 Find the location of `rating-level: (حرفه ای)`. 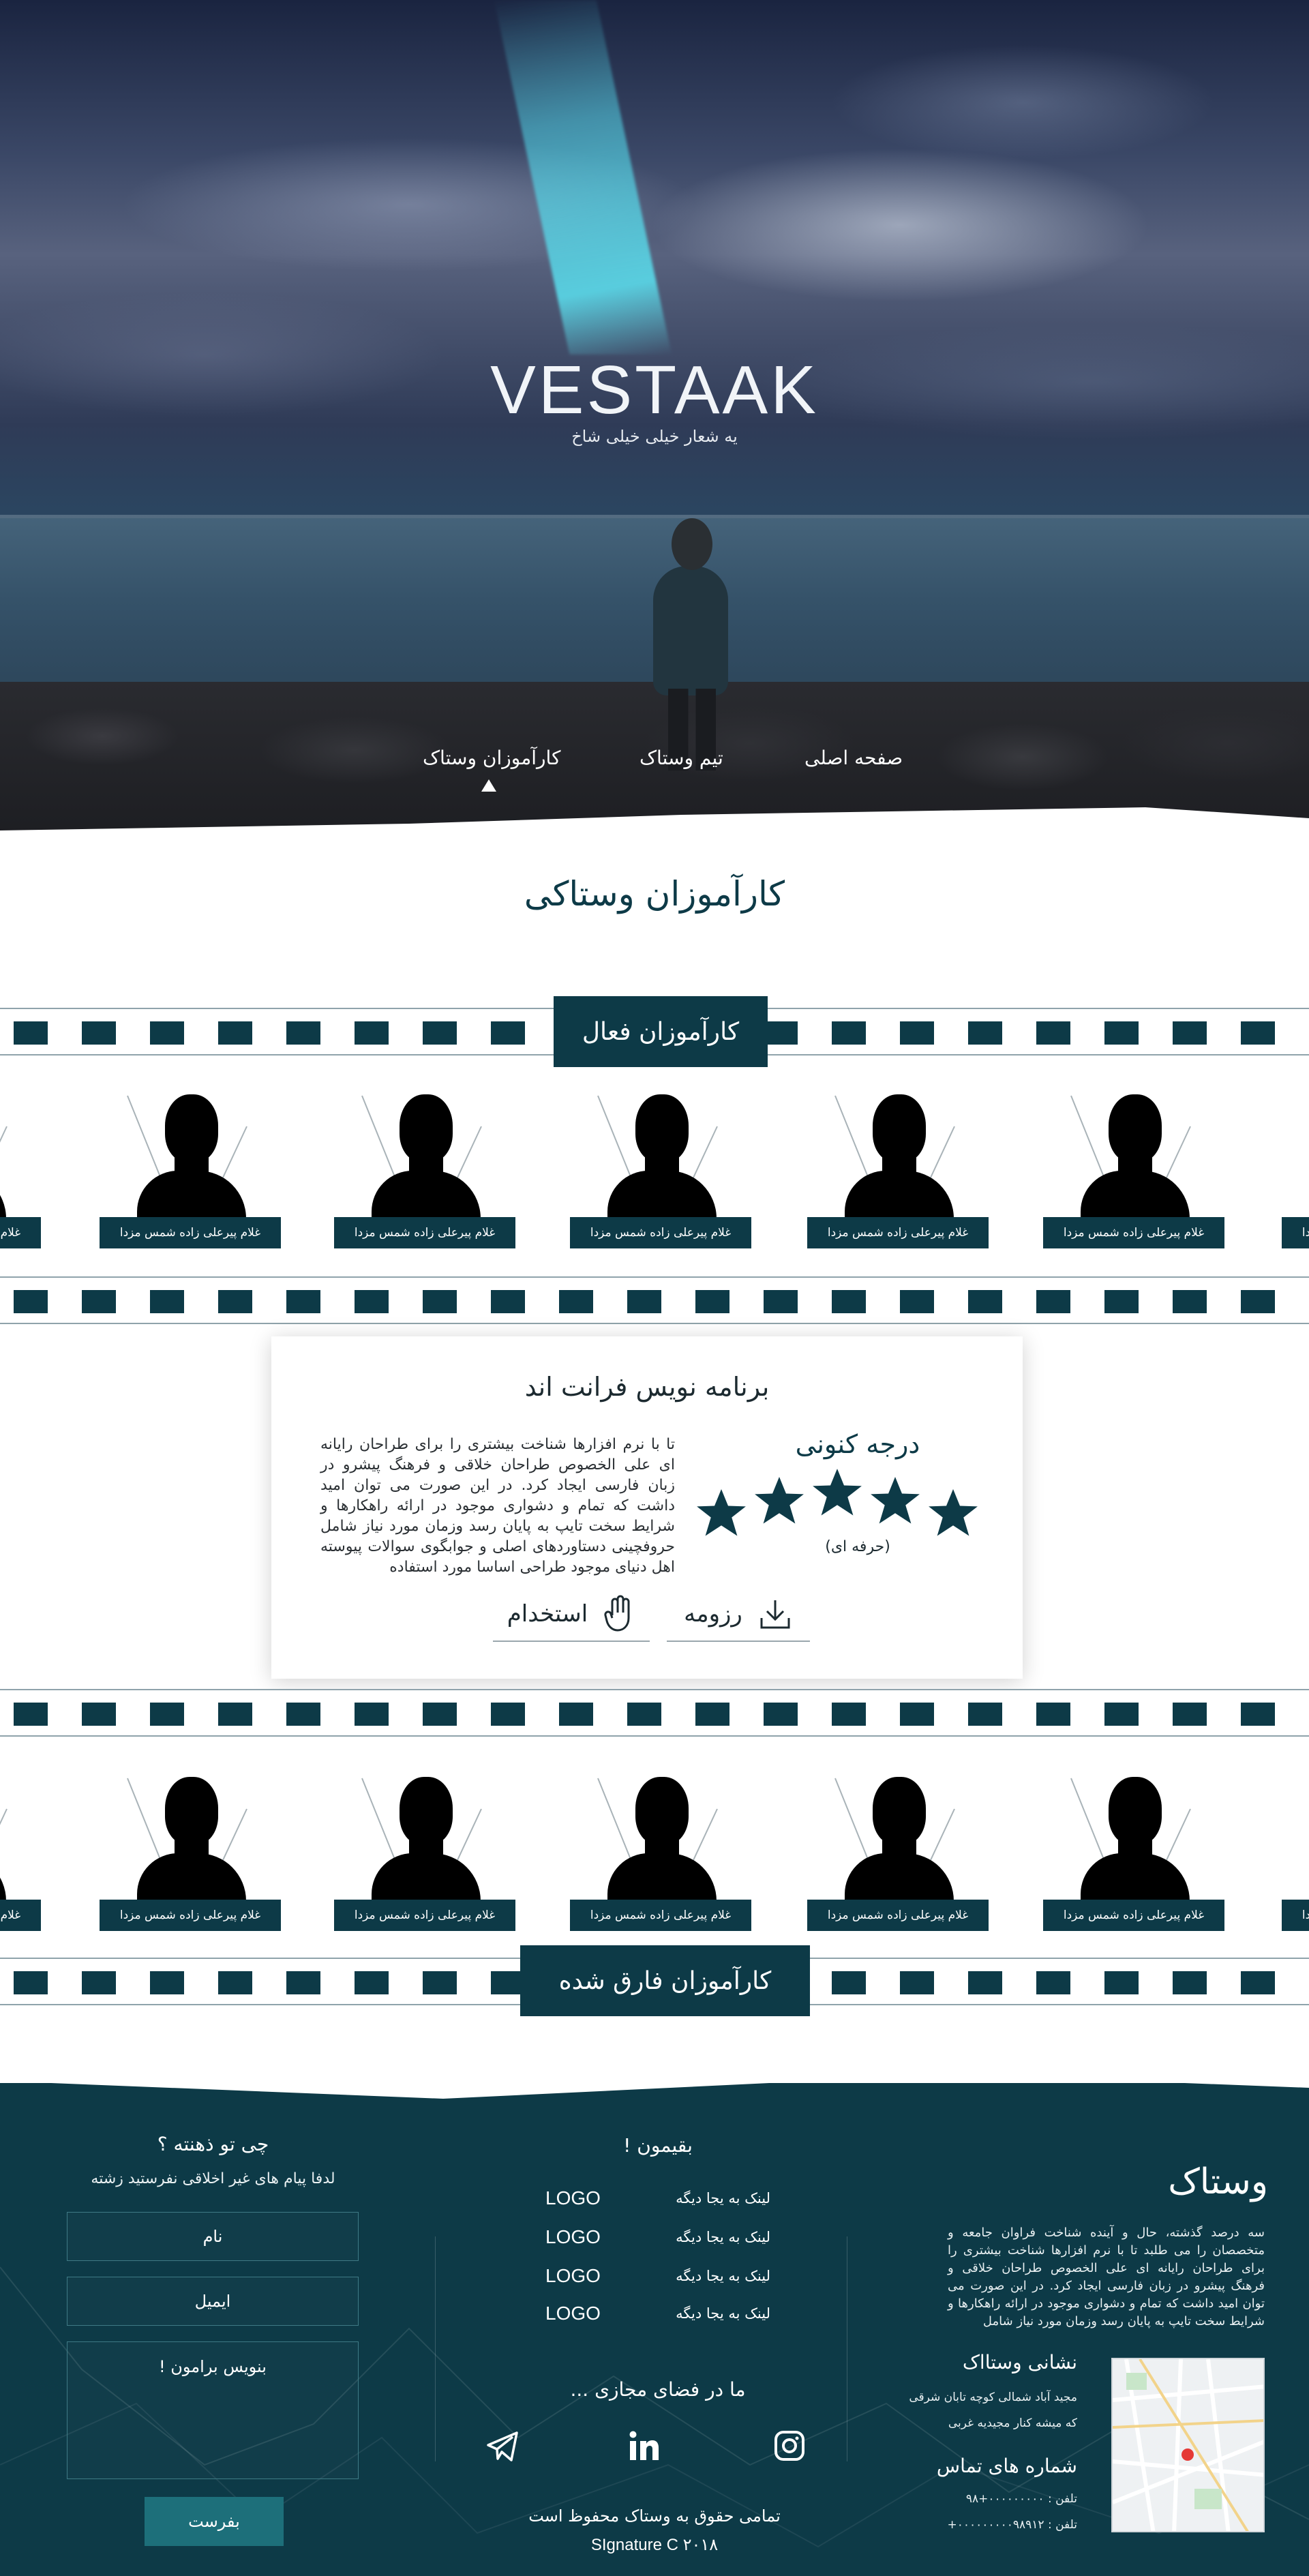

rating-level: (حرفه ای) is located at coordinates (857, 1546).